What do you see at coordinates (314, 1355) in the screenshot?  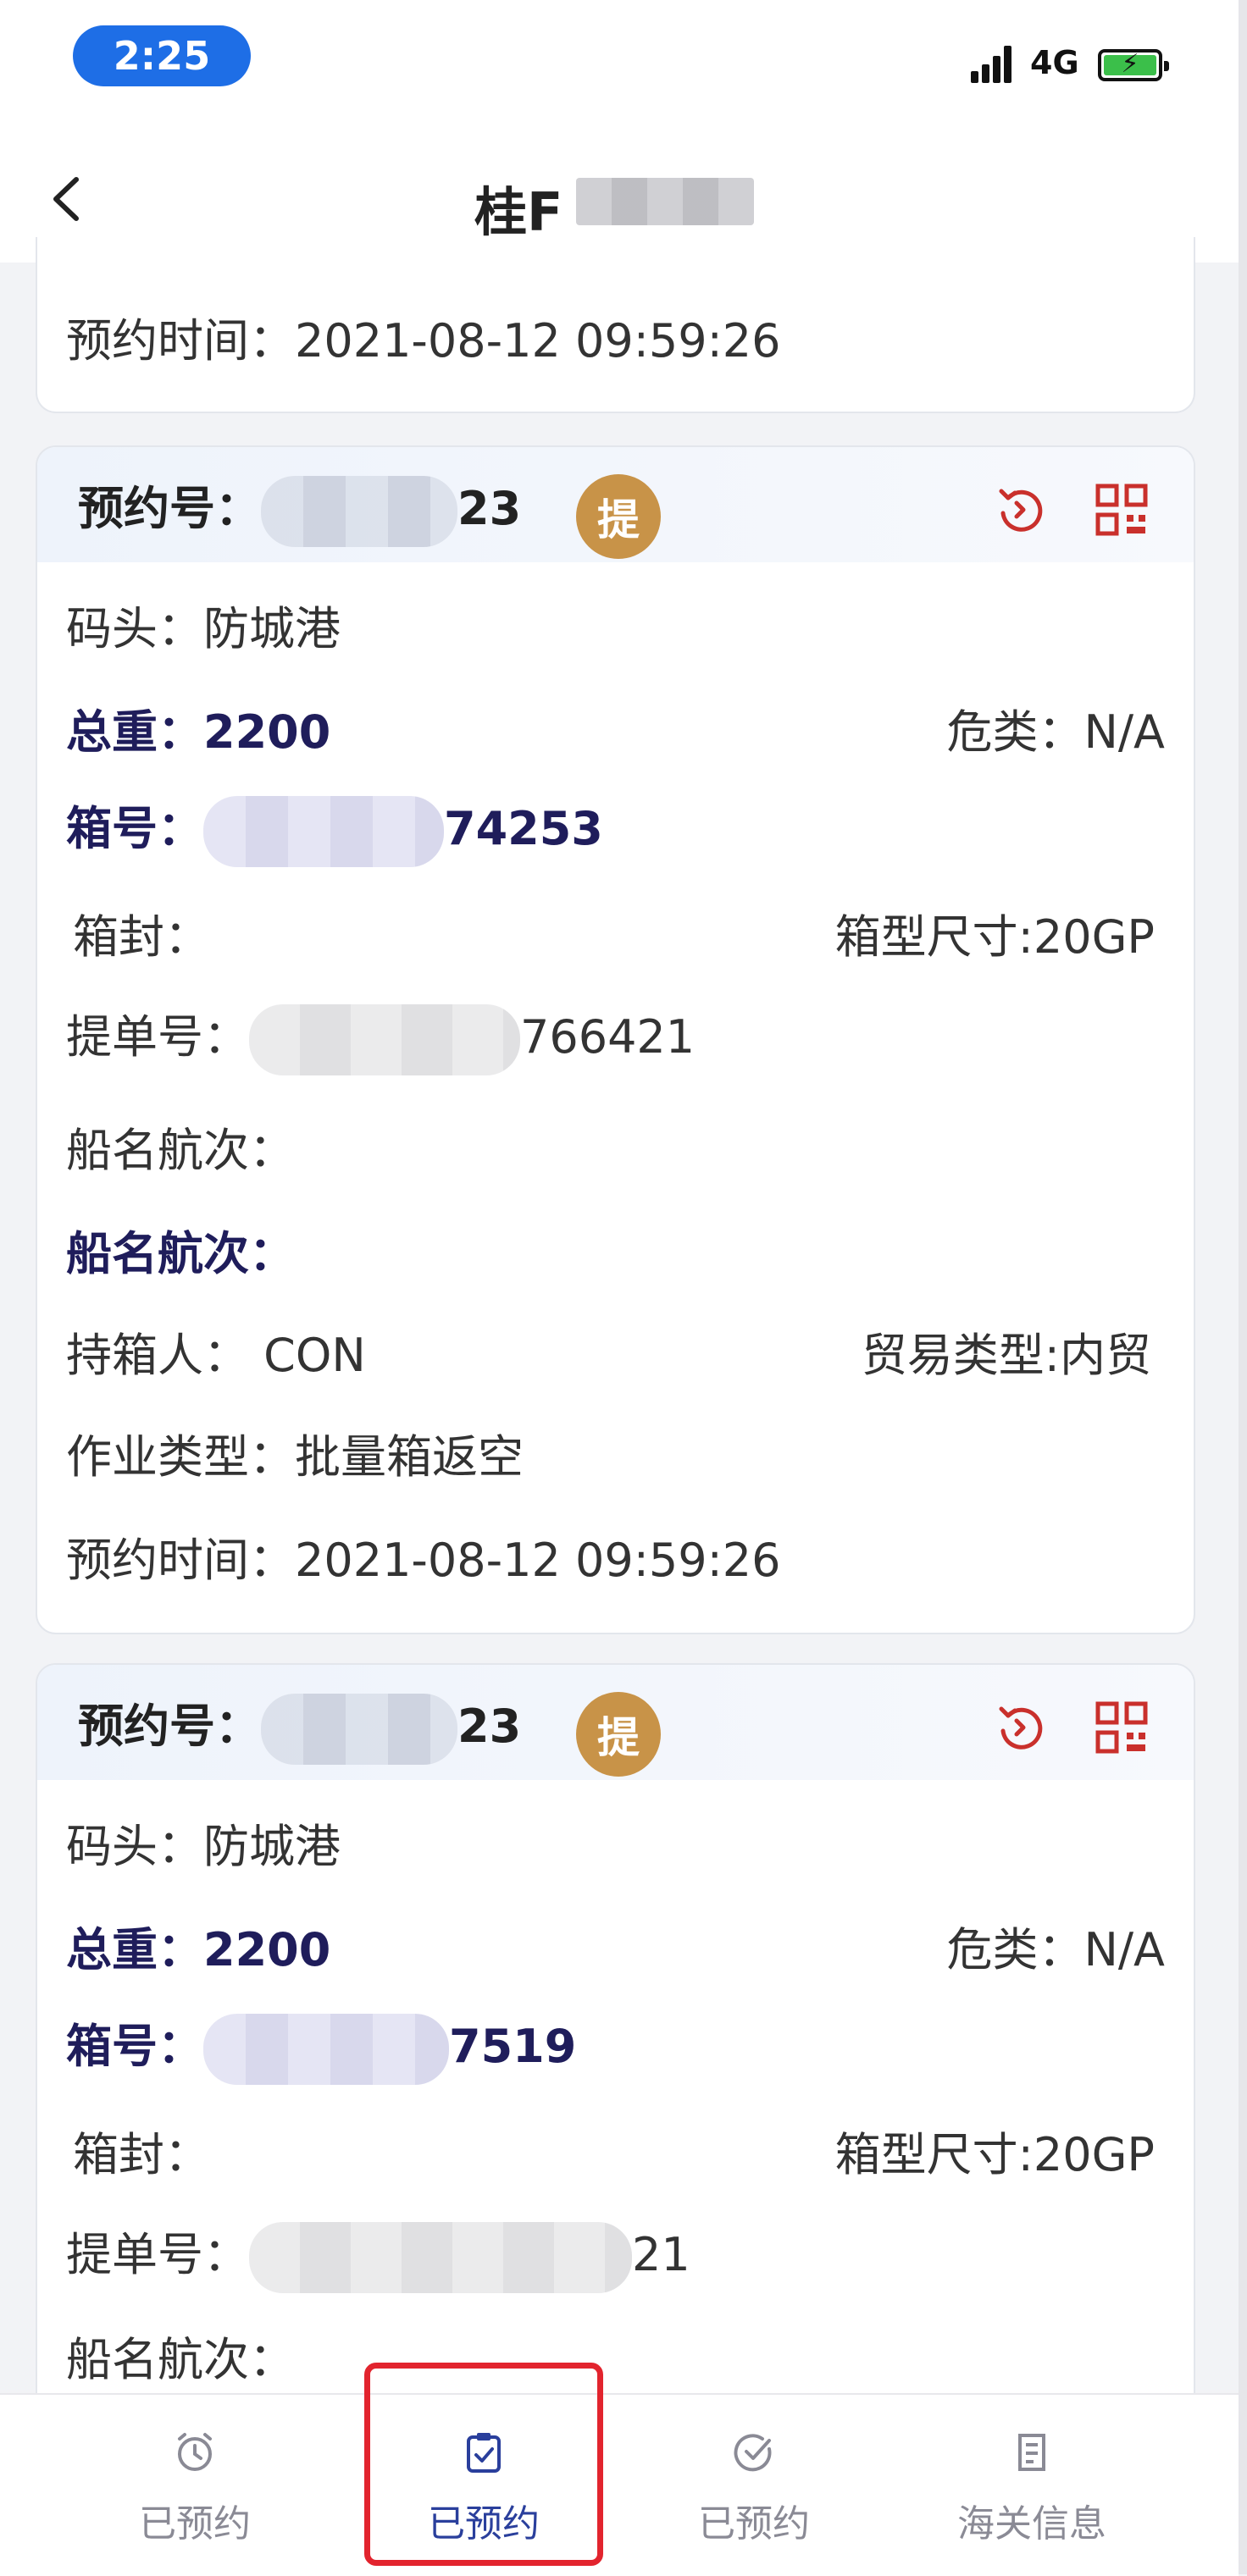 I see `box-holder-value: CON` at bounding box center [314, 1355].